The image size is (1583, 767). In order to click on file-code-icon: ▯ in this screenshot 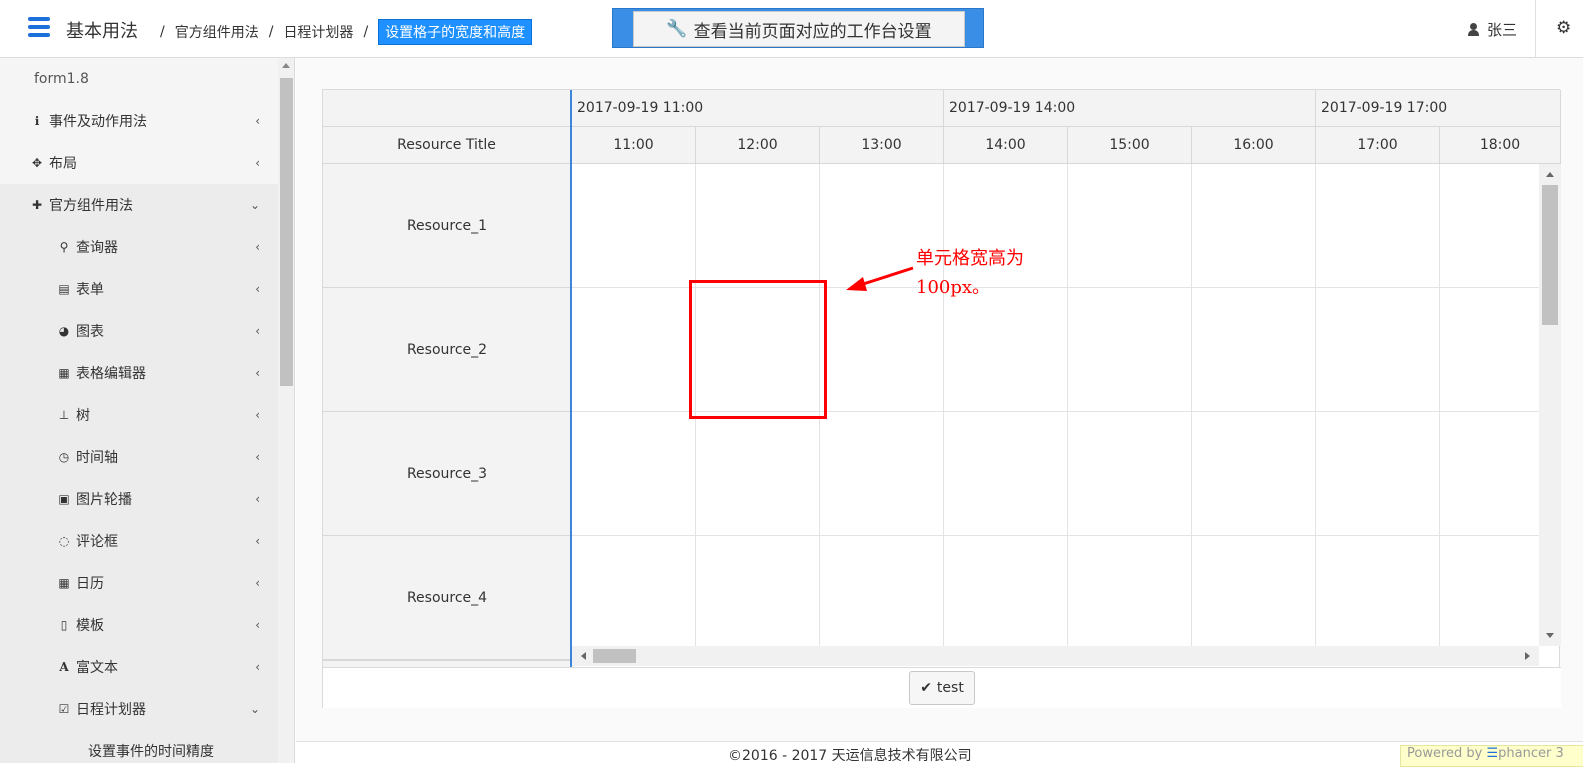, I will do `click(64, 625)`.